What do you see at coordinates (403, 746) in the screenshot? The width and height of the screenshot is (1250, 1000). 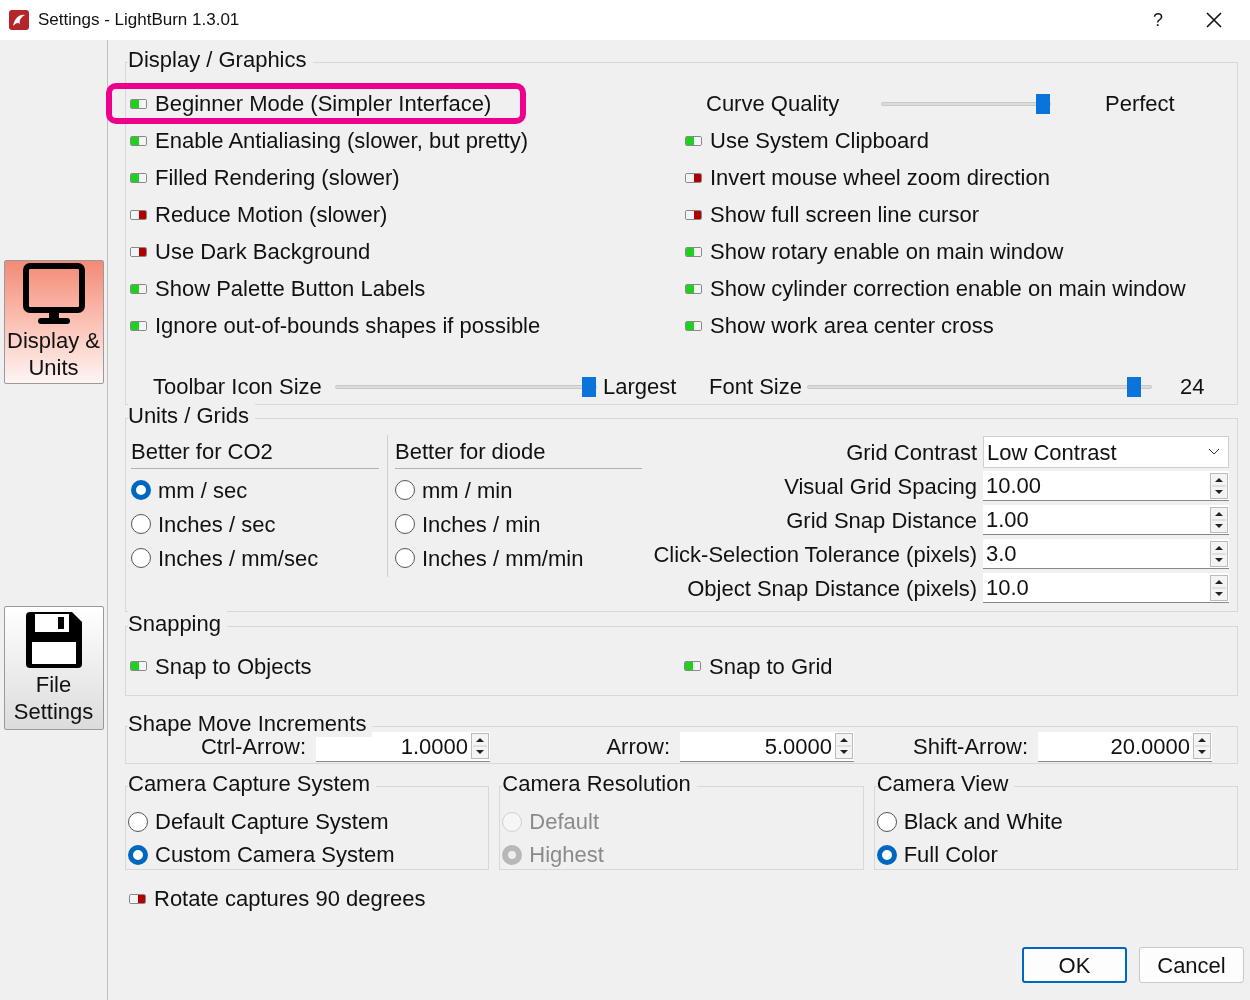 I see `spin-box: 1.0000` at bounding box center [403, 746].